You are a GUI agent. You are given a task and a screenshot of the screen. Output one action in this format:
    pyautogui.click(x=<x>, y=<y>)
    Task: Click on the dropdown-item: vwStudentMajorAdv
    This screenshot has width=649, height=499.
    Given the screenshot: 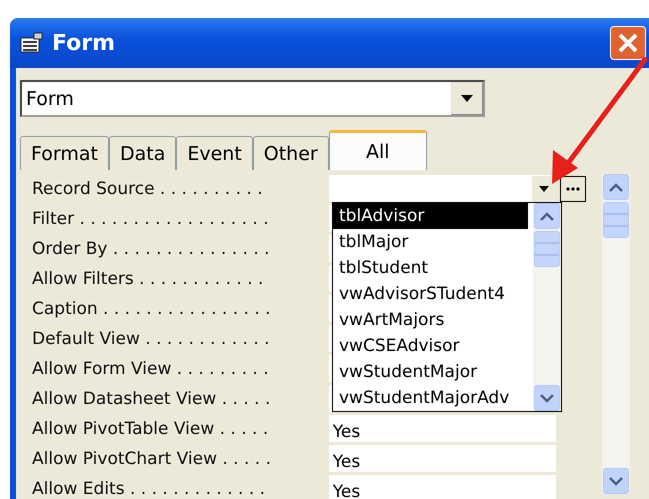 What is the action you would take?
    pyautogui.click(x=430, y=398)
    